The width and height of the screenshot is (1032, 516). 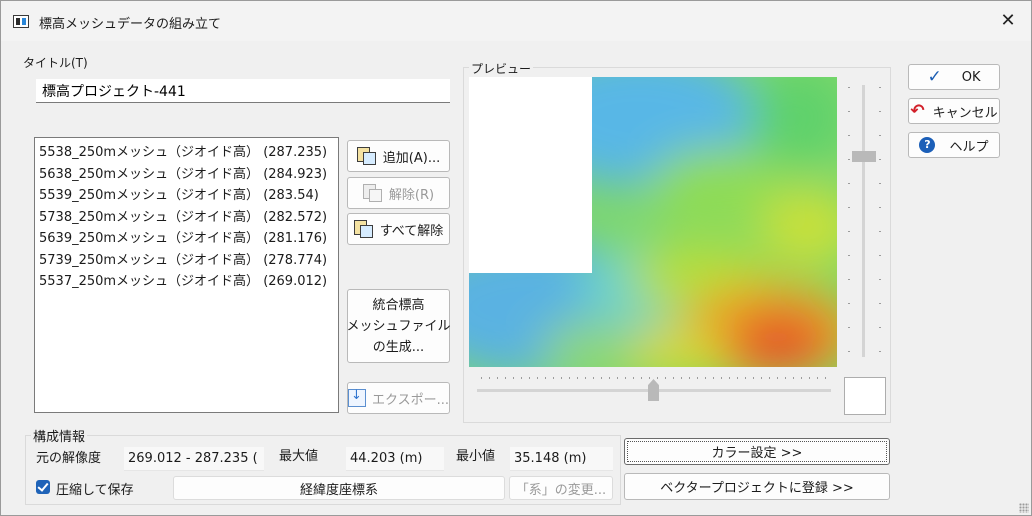 I want to click on cancel-button: ↶ キャンセル, so click(x=954, y=111).